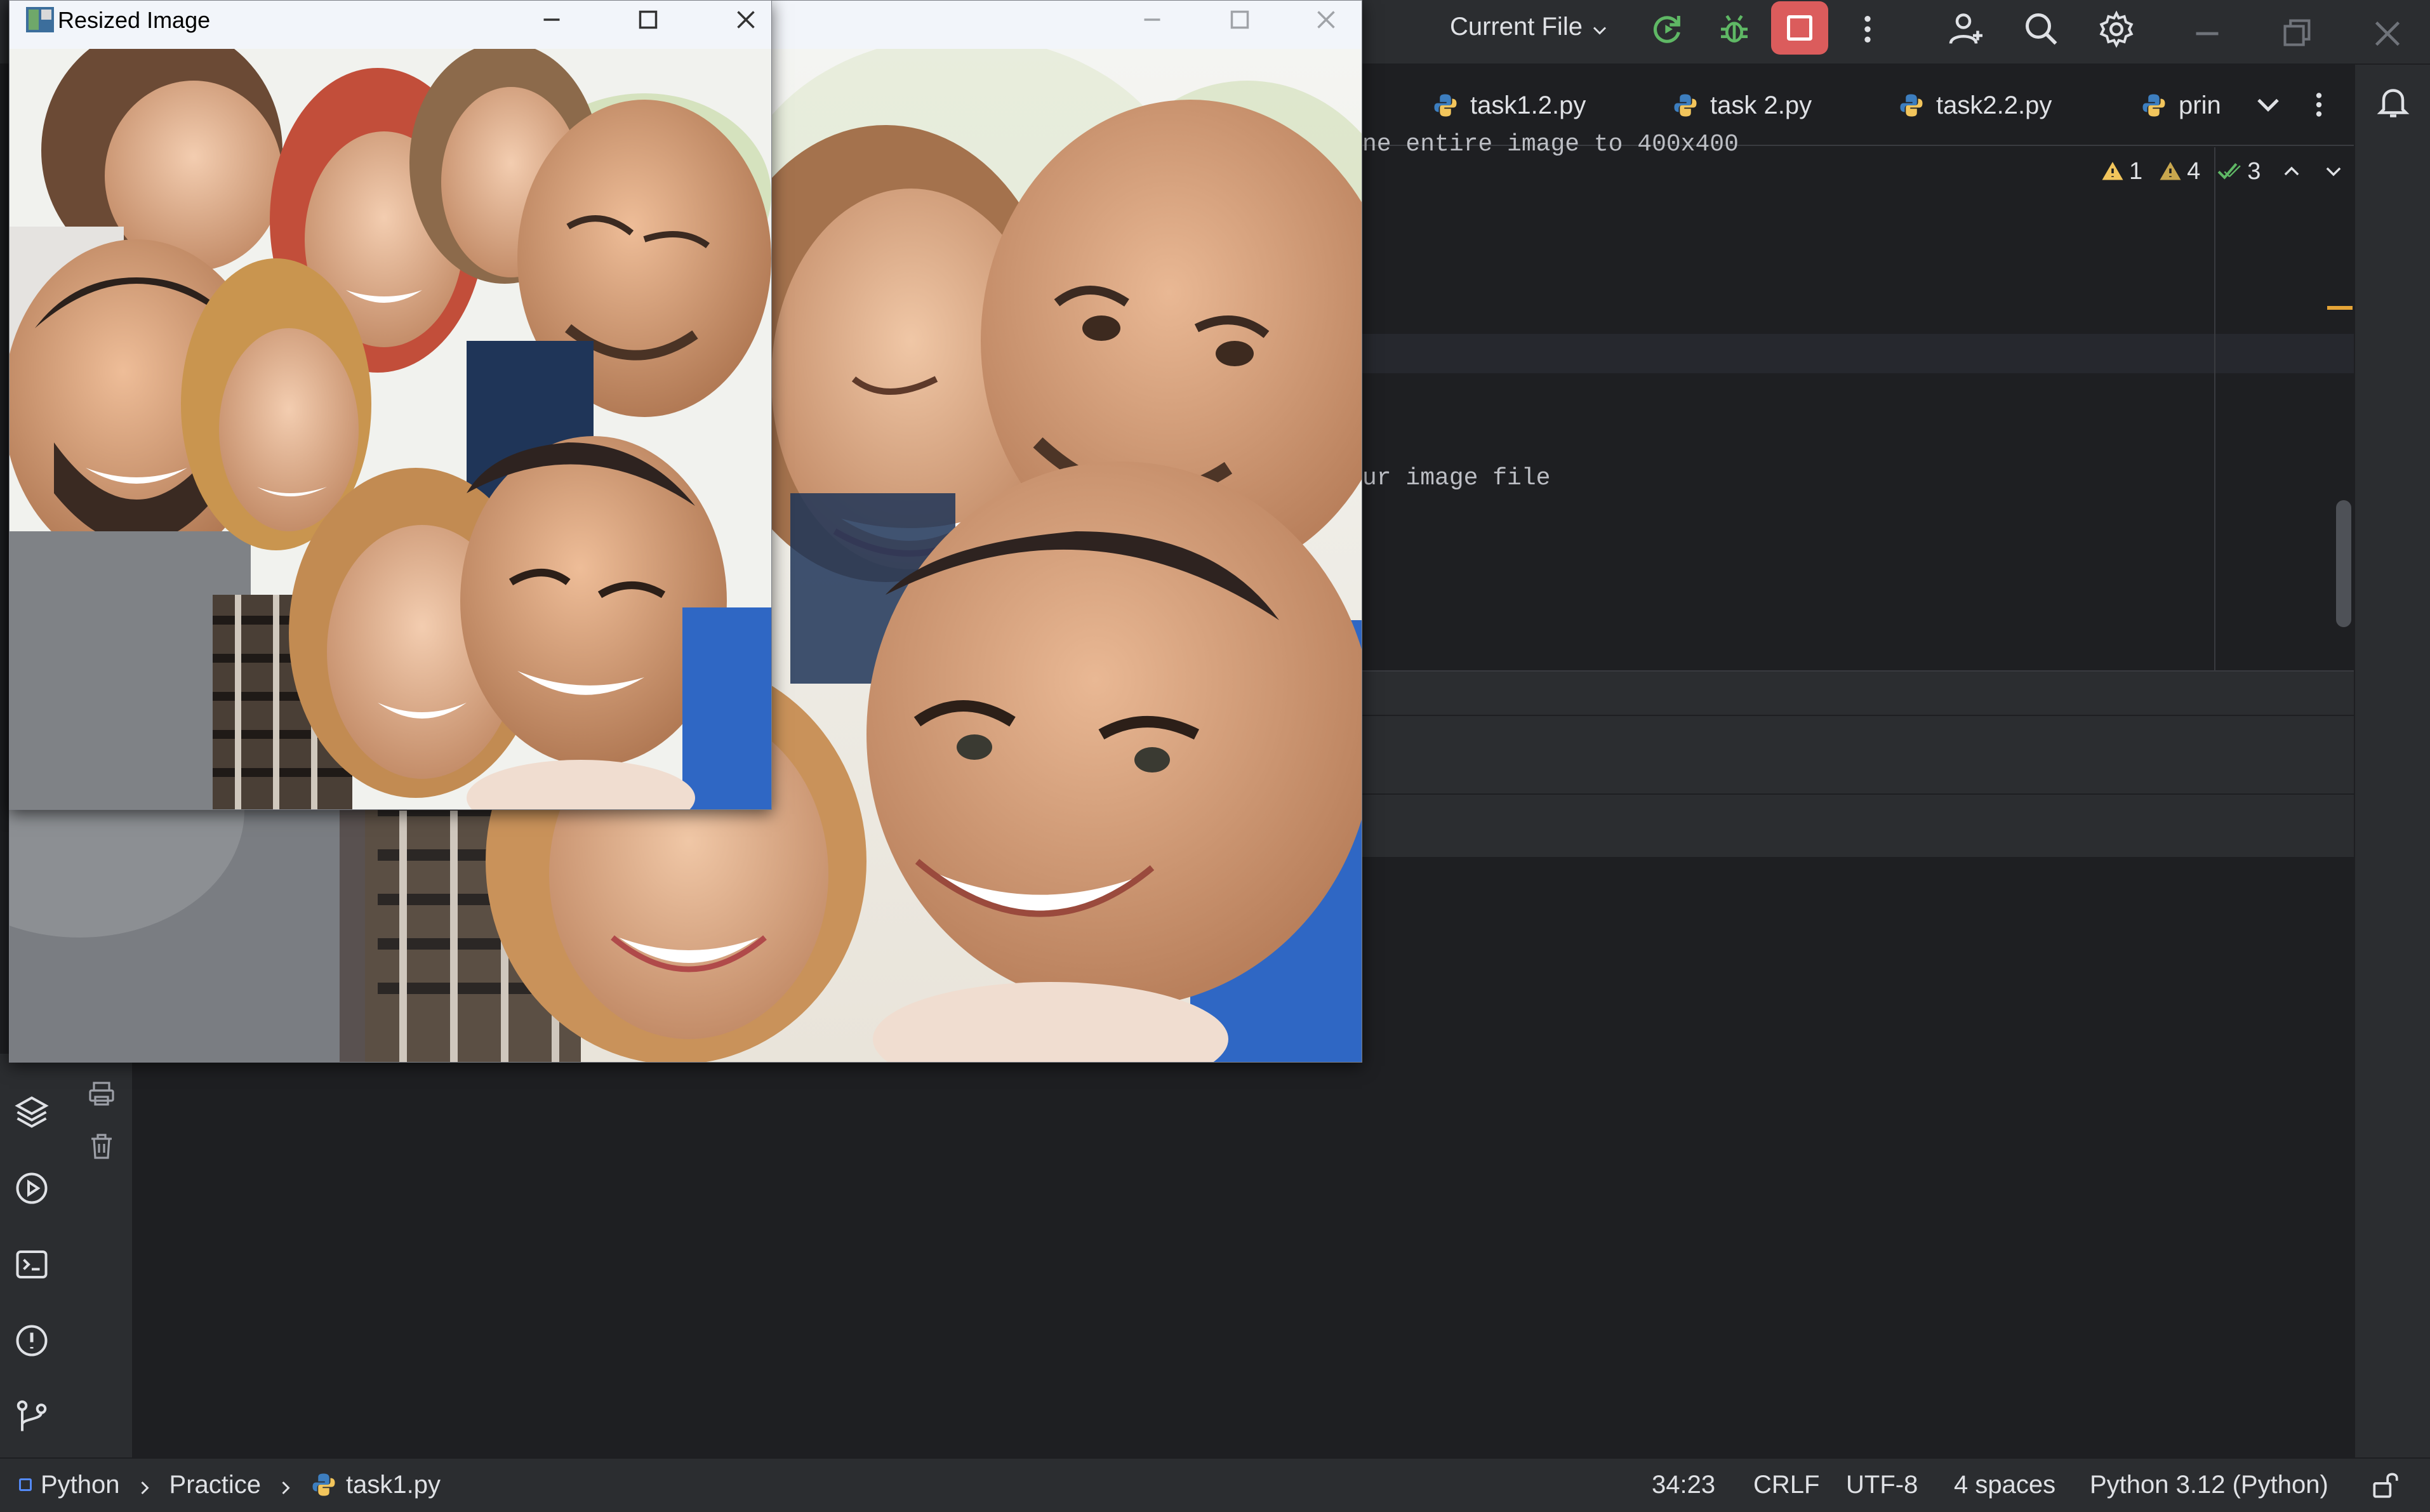 The width and height of the screenshot is (2430, 1512). Describe the element at coordinates (2254, 171) in the screenshot. I see `ok-count: 3` at that location.